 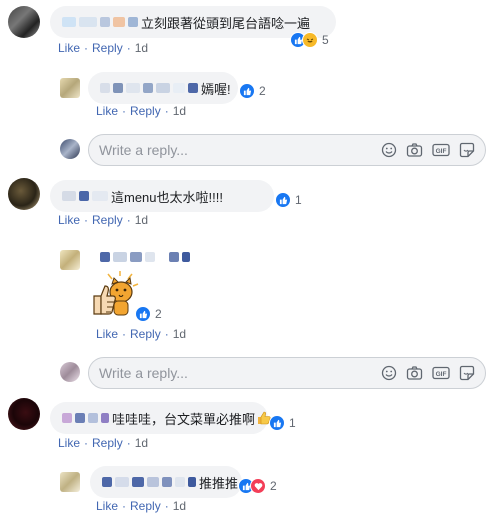 What do you see at coordinates (226, 23) in the screenshot?
I see `comment-text: 立刻跟著從頭到尾台語唸一遍` at bounding box center [226, 23].